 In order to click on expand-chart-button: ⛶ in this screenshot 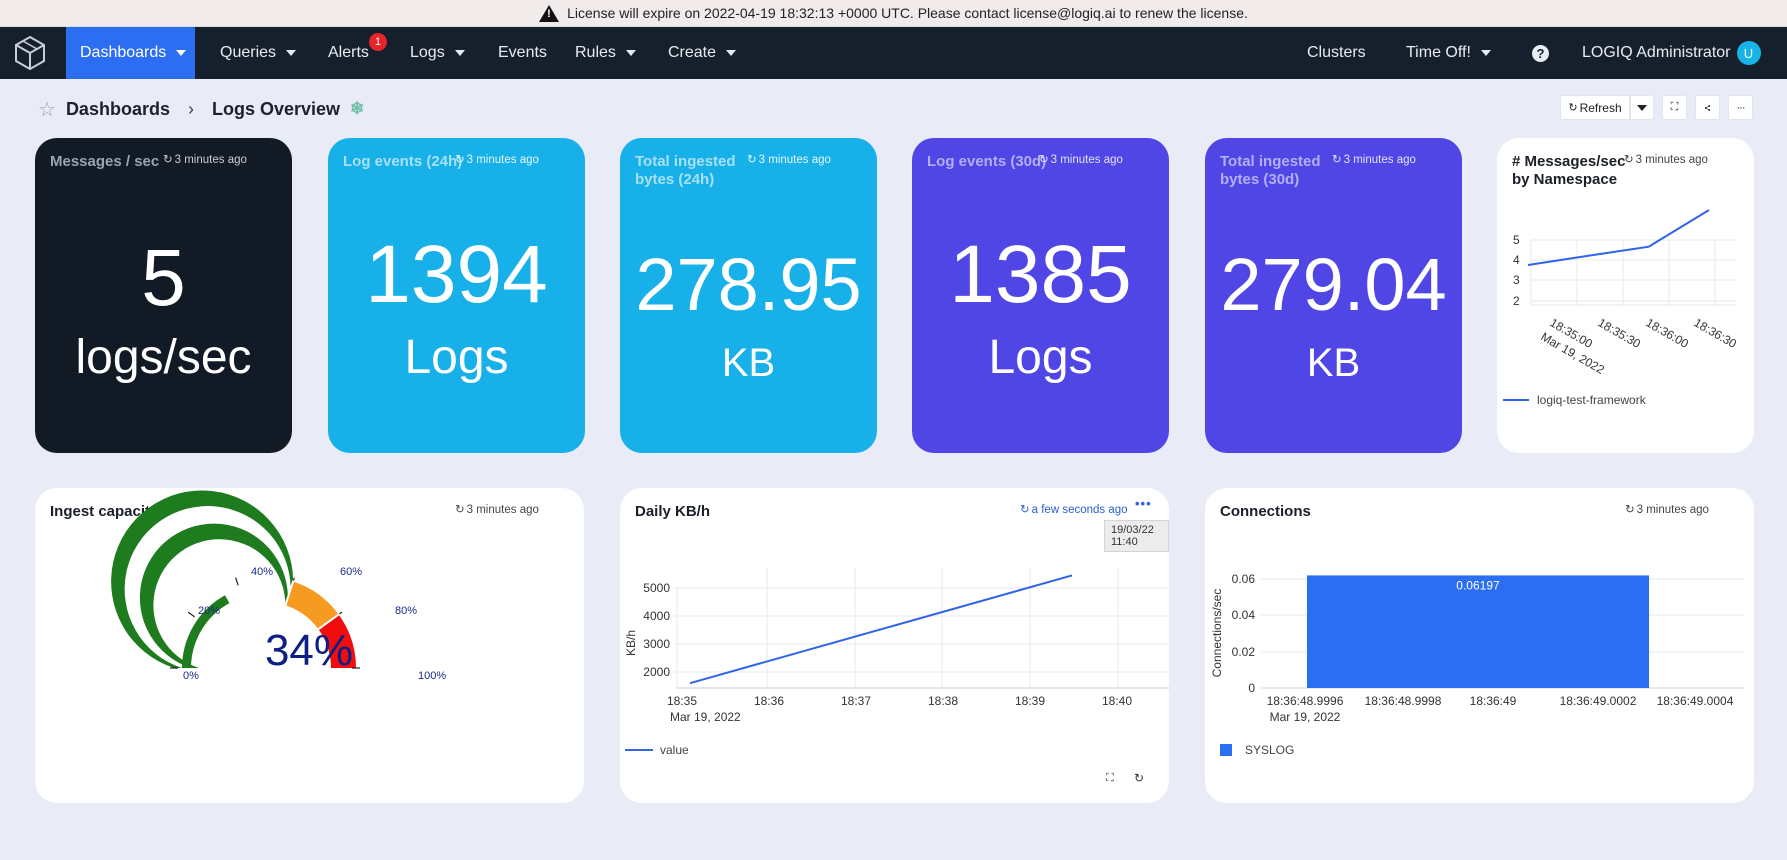, I will do `click(1110, 778)`.